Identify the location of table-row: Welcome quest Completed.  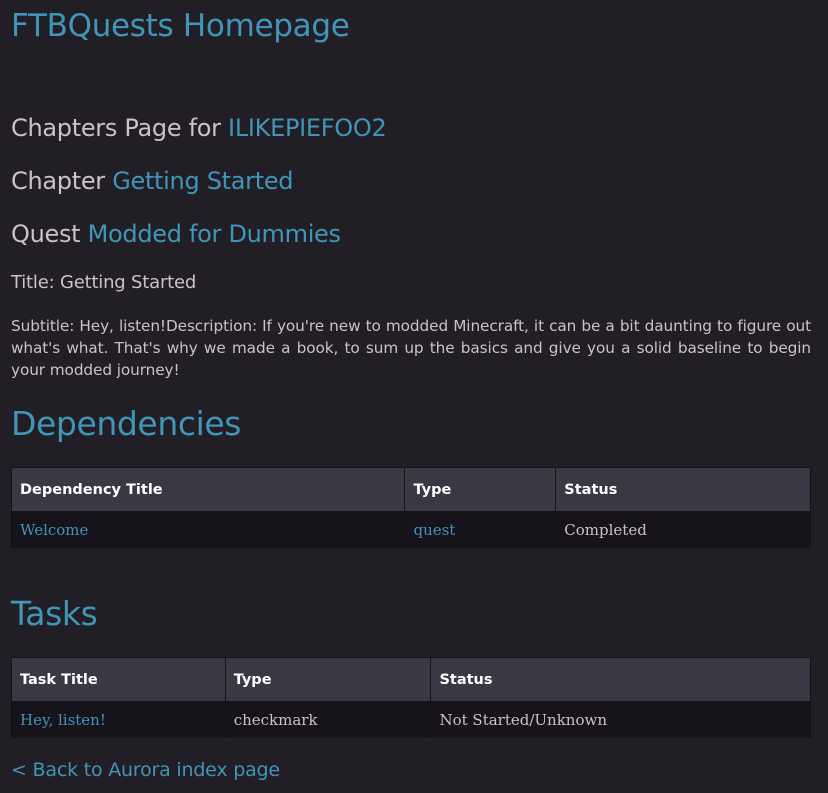
(410, 529).